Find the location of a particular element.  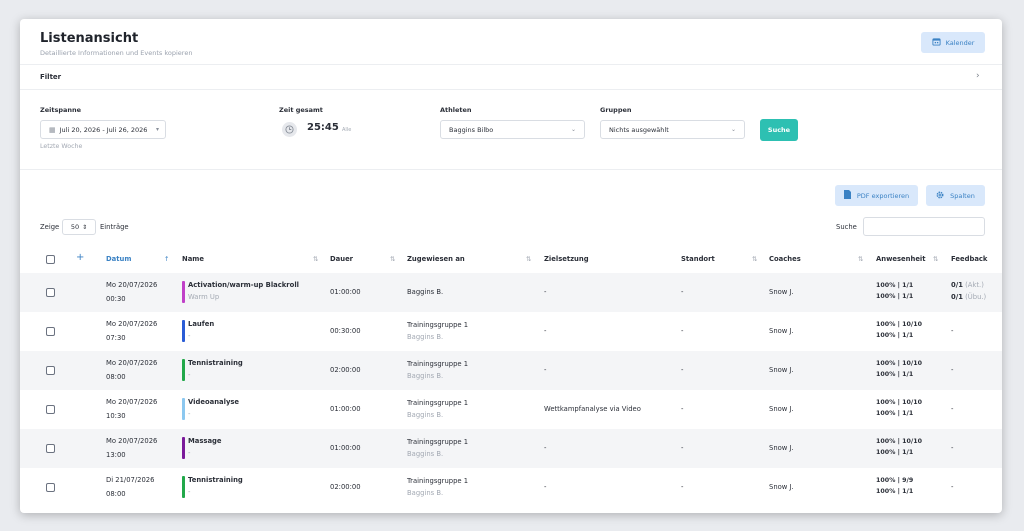

column-header-datum: Datum is located at coordinates (118, 259).